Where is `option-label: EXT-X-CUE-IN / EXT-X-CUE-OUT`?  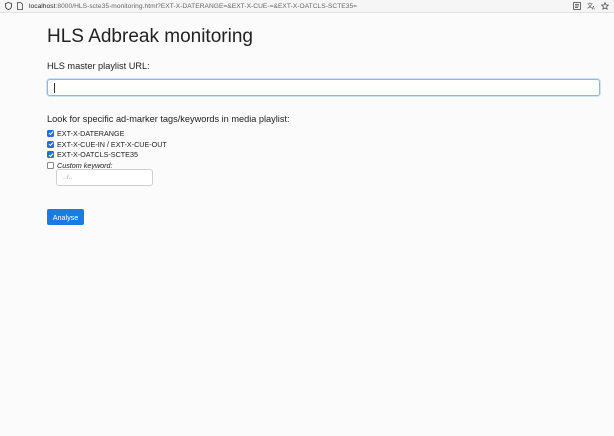 option-label: EXT-X-CUE-IN / EXT-X-CUE-OUT is located at coordinates (112, 144).